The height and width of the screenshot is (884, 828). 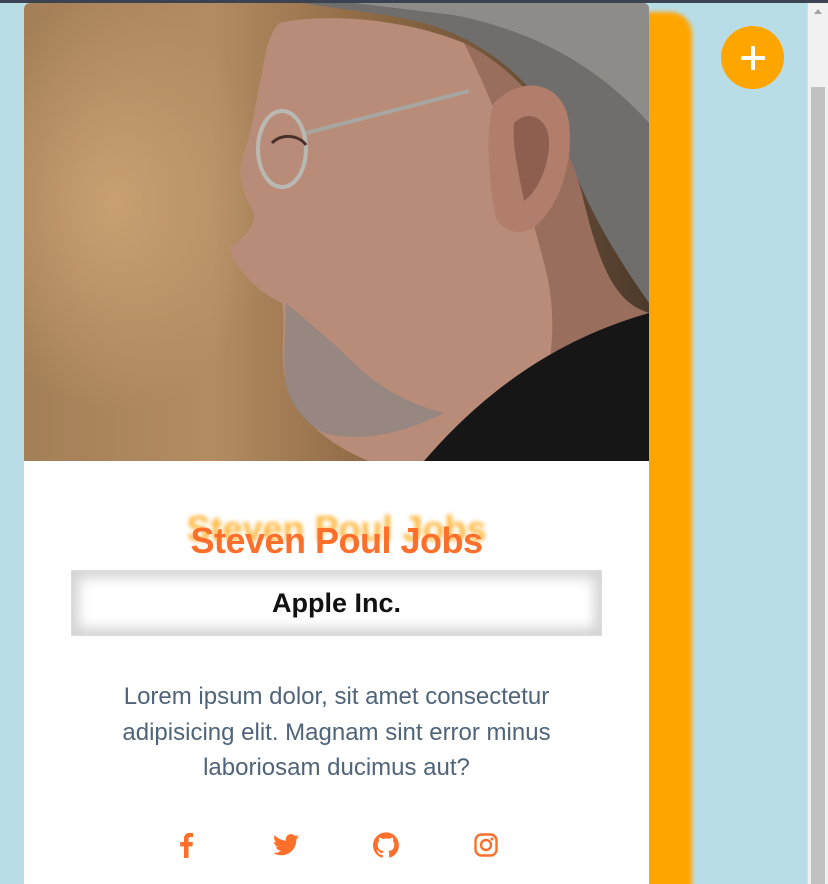 I want to click on profile-name-block: Steven Poul Jobs Steven Poul Jobs, so click(x=336, y=536).